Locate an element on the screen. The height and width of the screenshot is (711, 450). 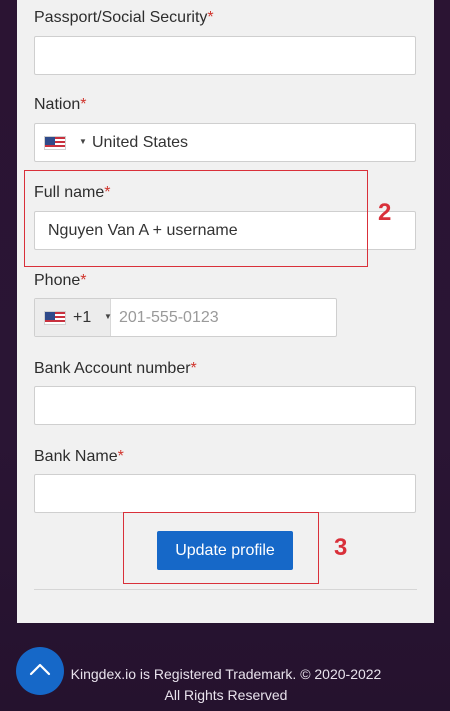
footer-rights: All Rights Reserved is located at coordinates (226, 695).